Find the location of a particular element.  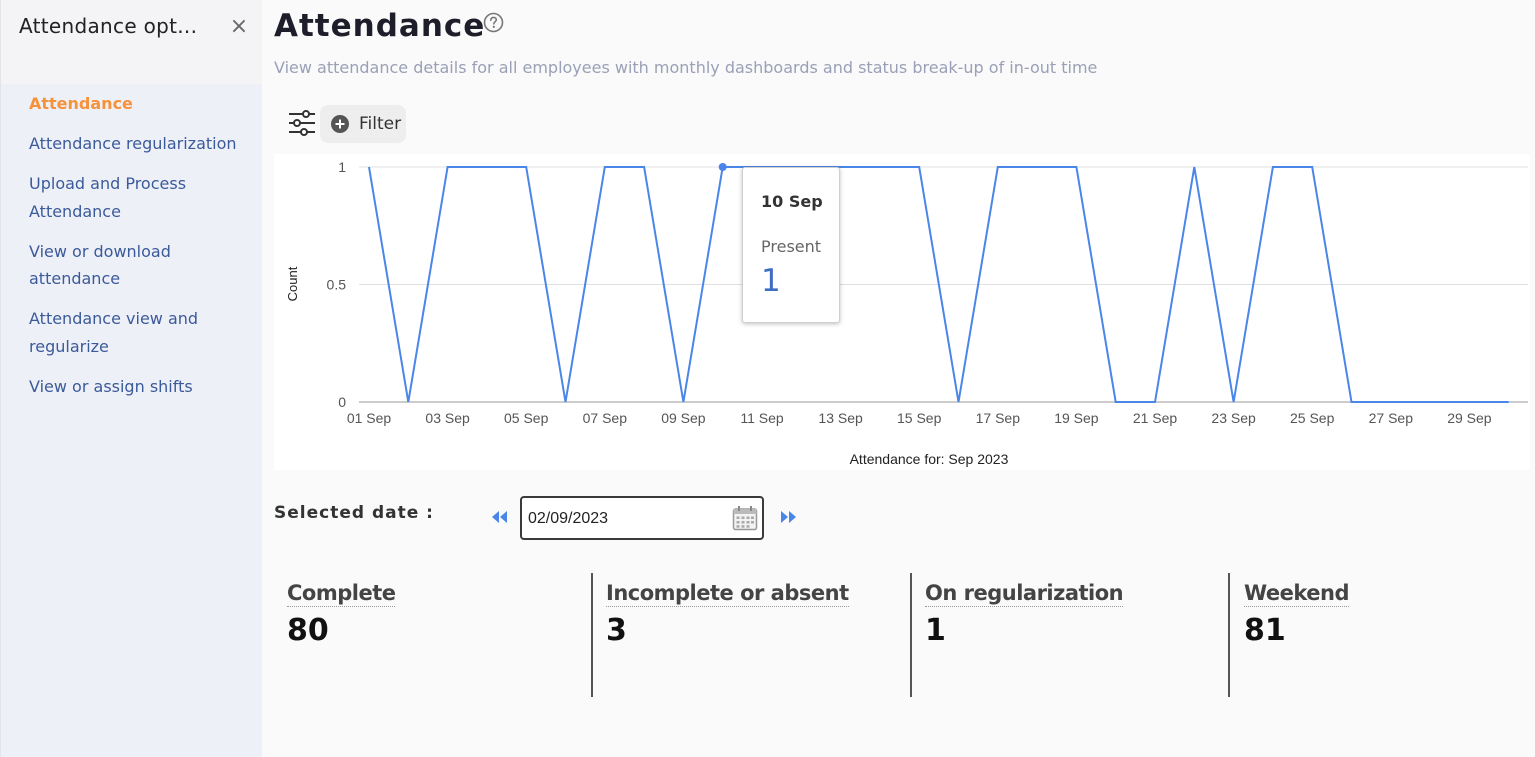

stat-value: 81 is located at coordinates (1265, 630).